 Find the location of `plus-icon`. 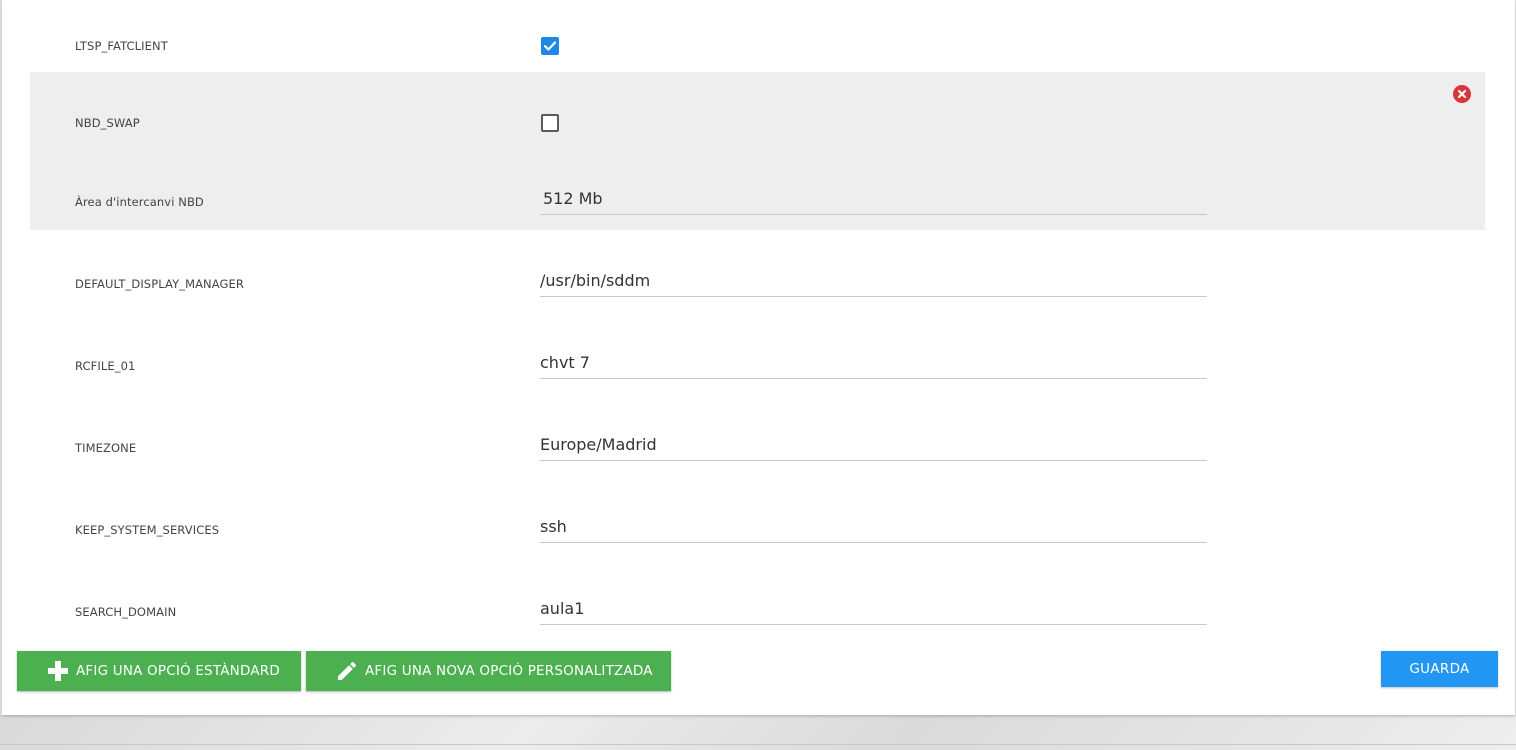

plus-icon is located at coordinates (58, 671).